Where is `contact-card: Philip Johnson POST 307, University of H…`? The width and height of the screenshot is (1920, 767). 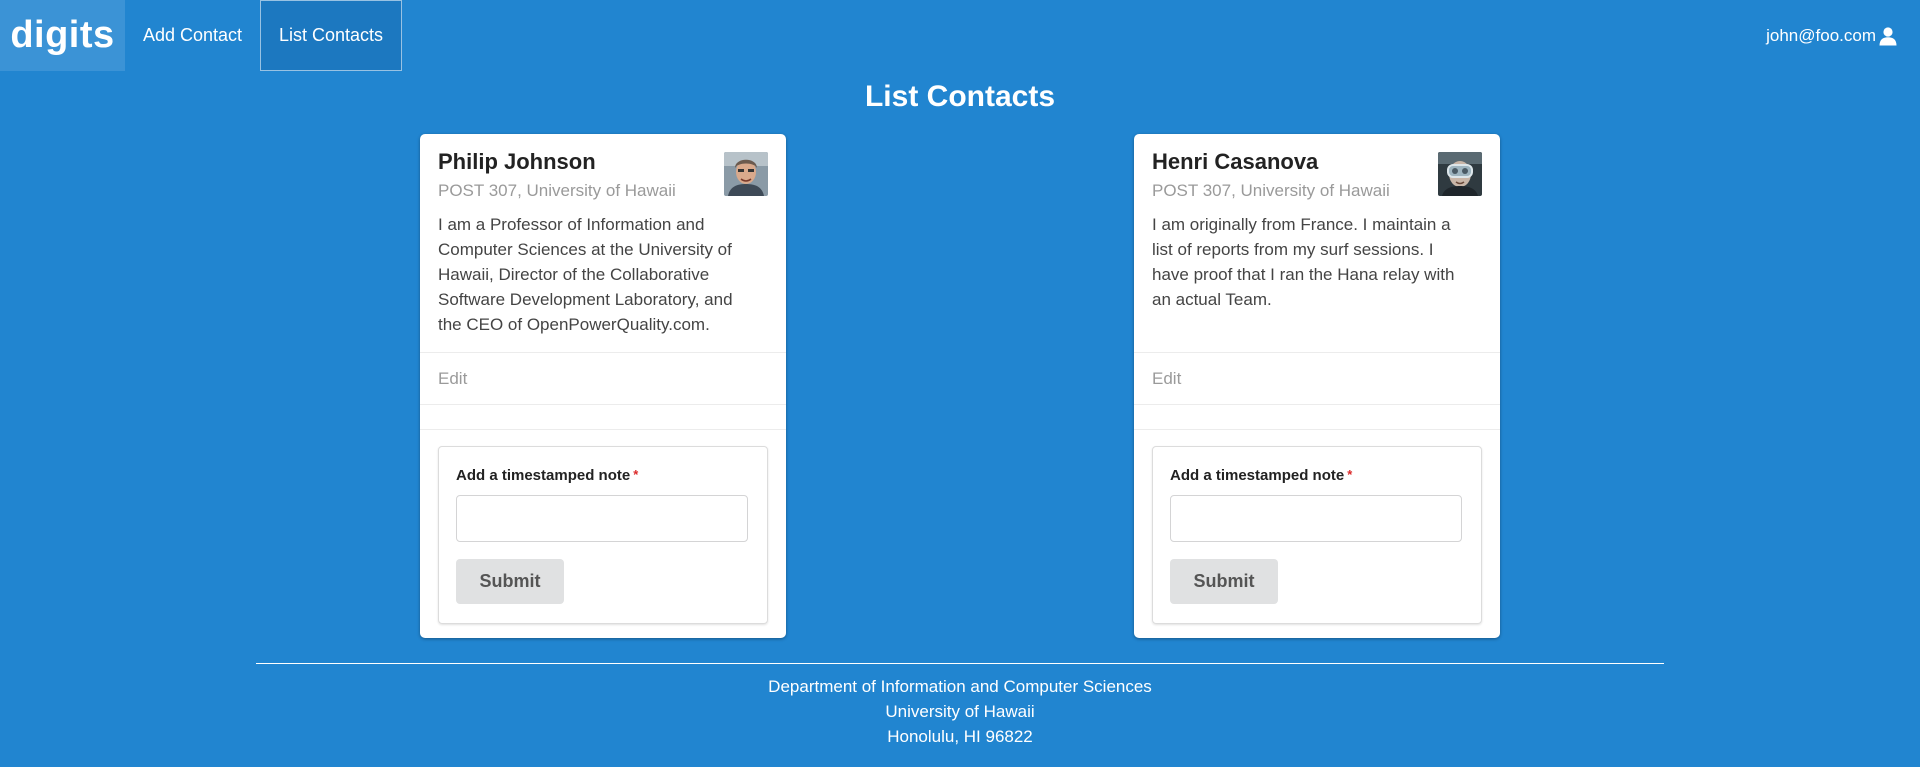
contact-card: Philip Johnson POST 307, University of H… is located at coordinates (603, 386).